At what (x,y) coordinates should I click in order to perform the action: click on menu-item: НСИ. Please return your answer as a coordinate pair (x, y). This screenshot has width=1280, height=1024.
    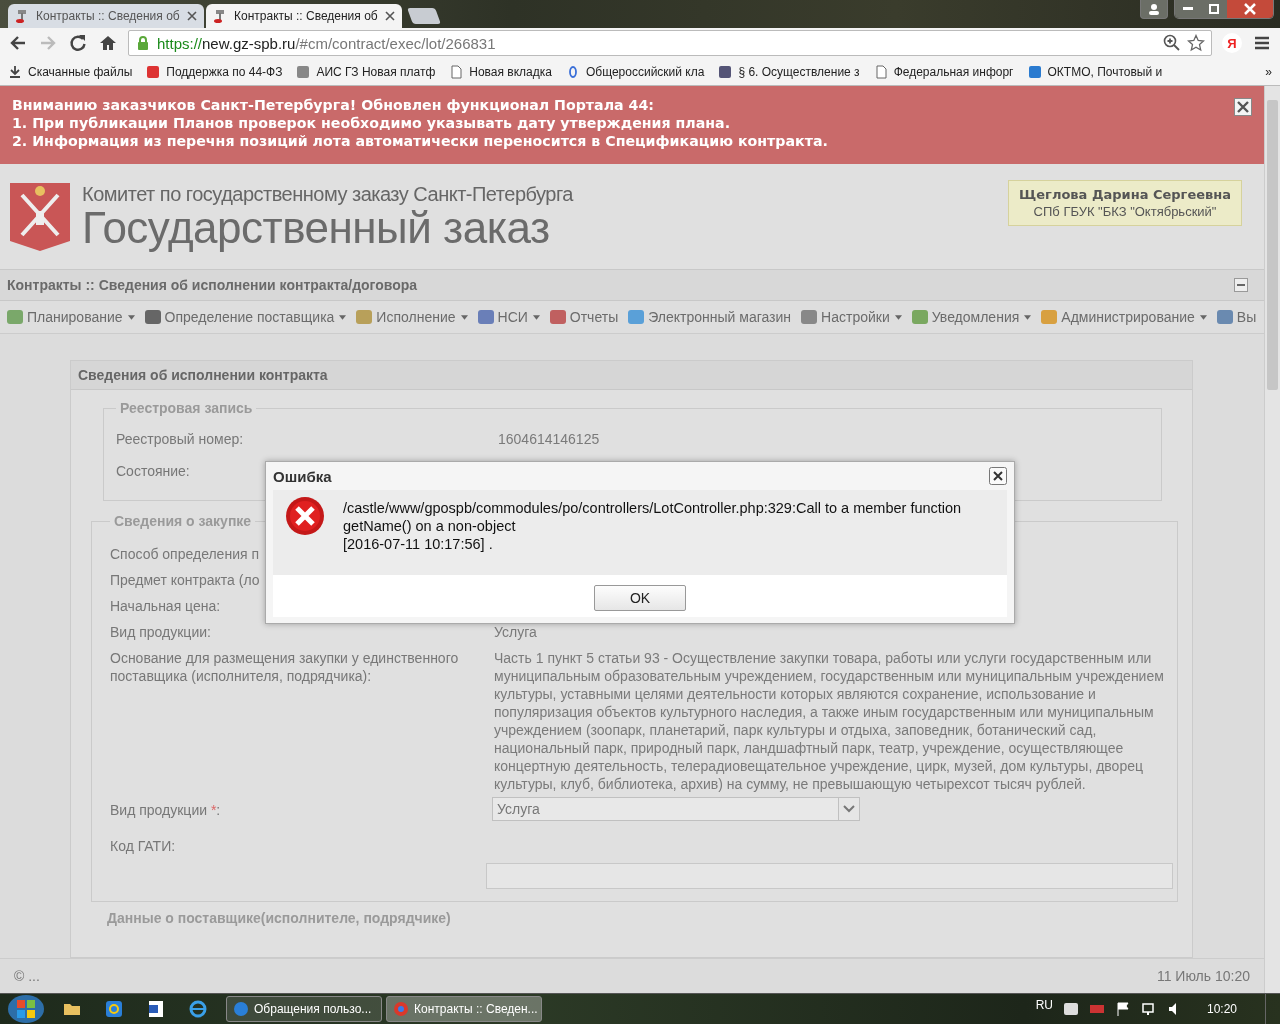
    Looking at the image, I should click on (508, 317).